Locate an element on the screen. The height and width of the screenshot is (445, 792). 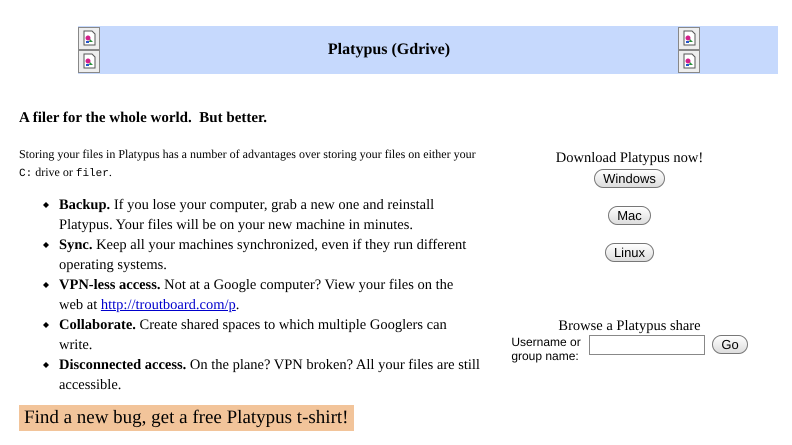
download-heading: Download Platypus now! is located at coordinates (630, 158).